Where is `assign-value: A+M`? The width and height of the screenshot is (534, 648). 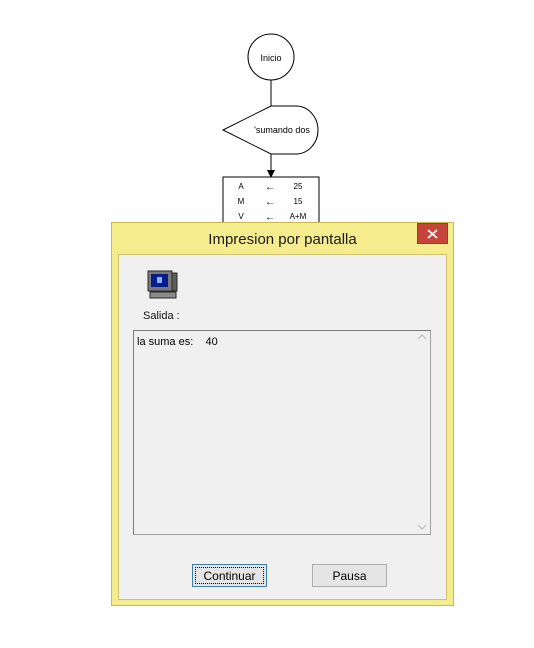 assign-value: A+M is located at coordinates (298, 216).